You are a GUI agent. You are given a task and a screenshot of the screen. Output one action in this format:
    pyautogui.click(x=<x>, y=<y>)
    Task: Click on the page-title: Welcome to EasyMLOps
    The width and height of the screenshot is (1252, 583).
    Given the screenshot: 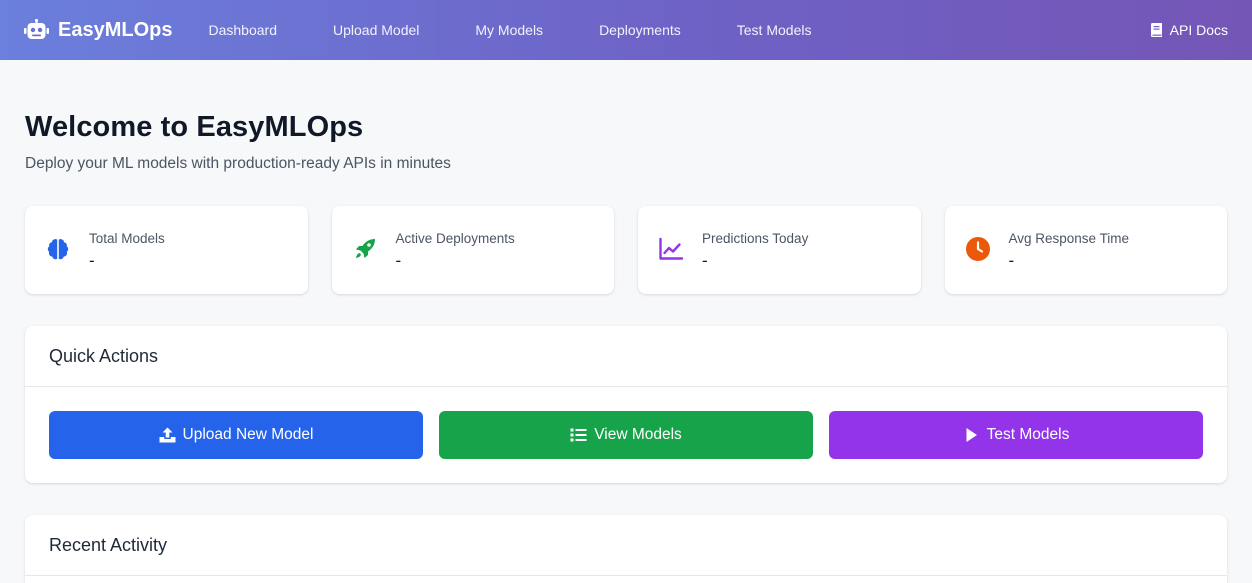 What is the action you would take?
    pyautogui.click(x=194, y=127)
    